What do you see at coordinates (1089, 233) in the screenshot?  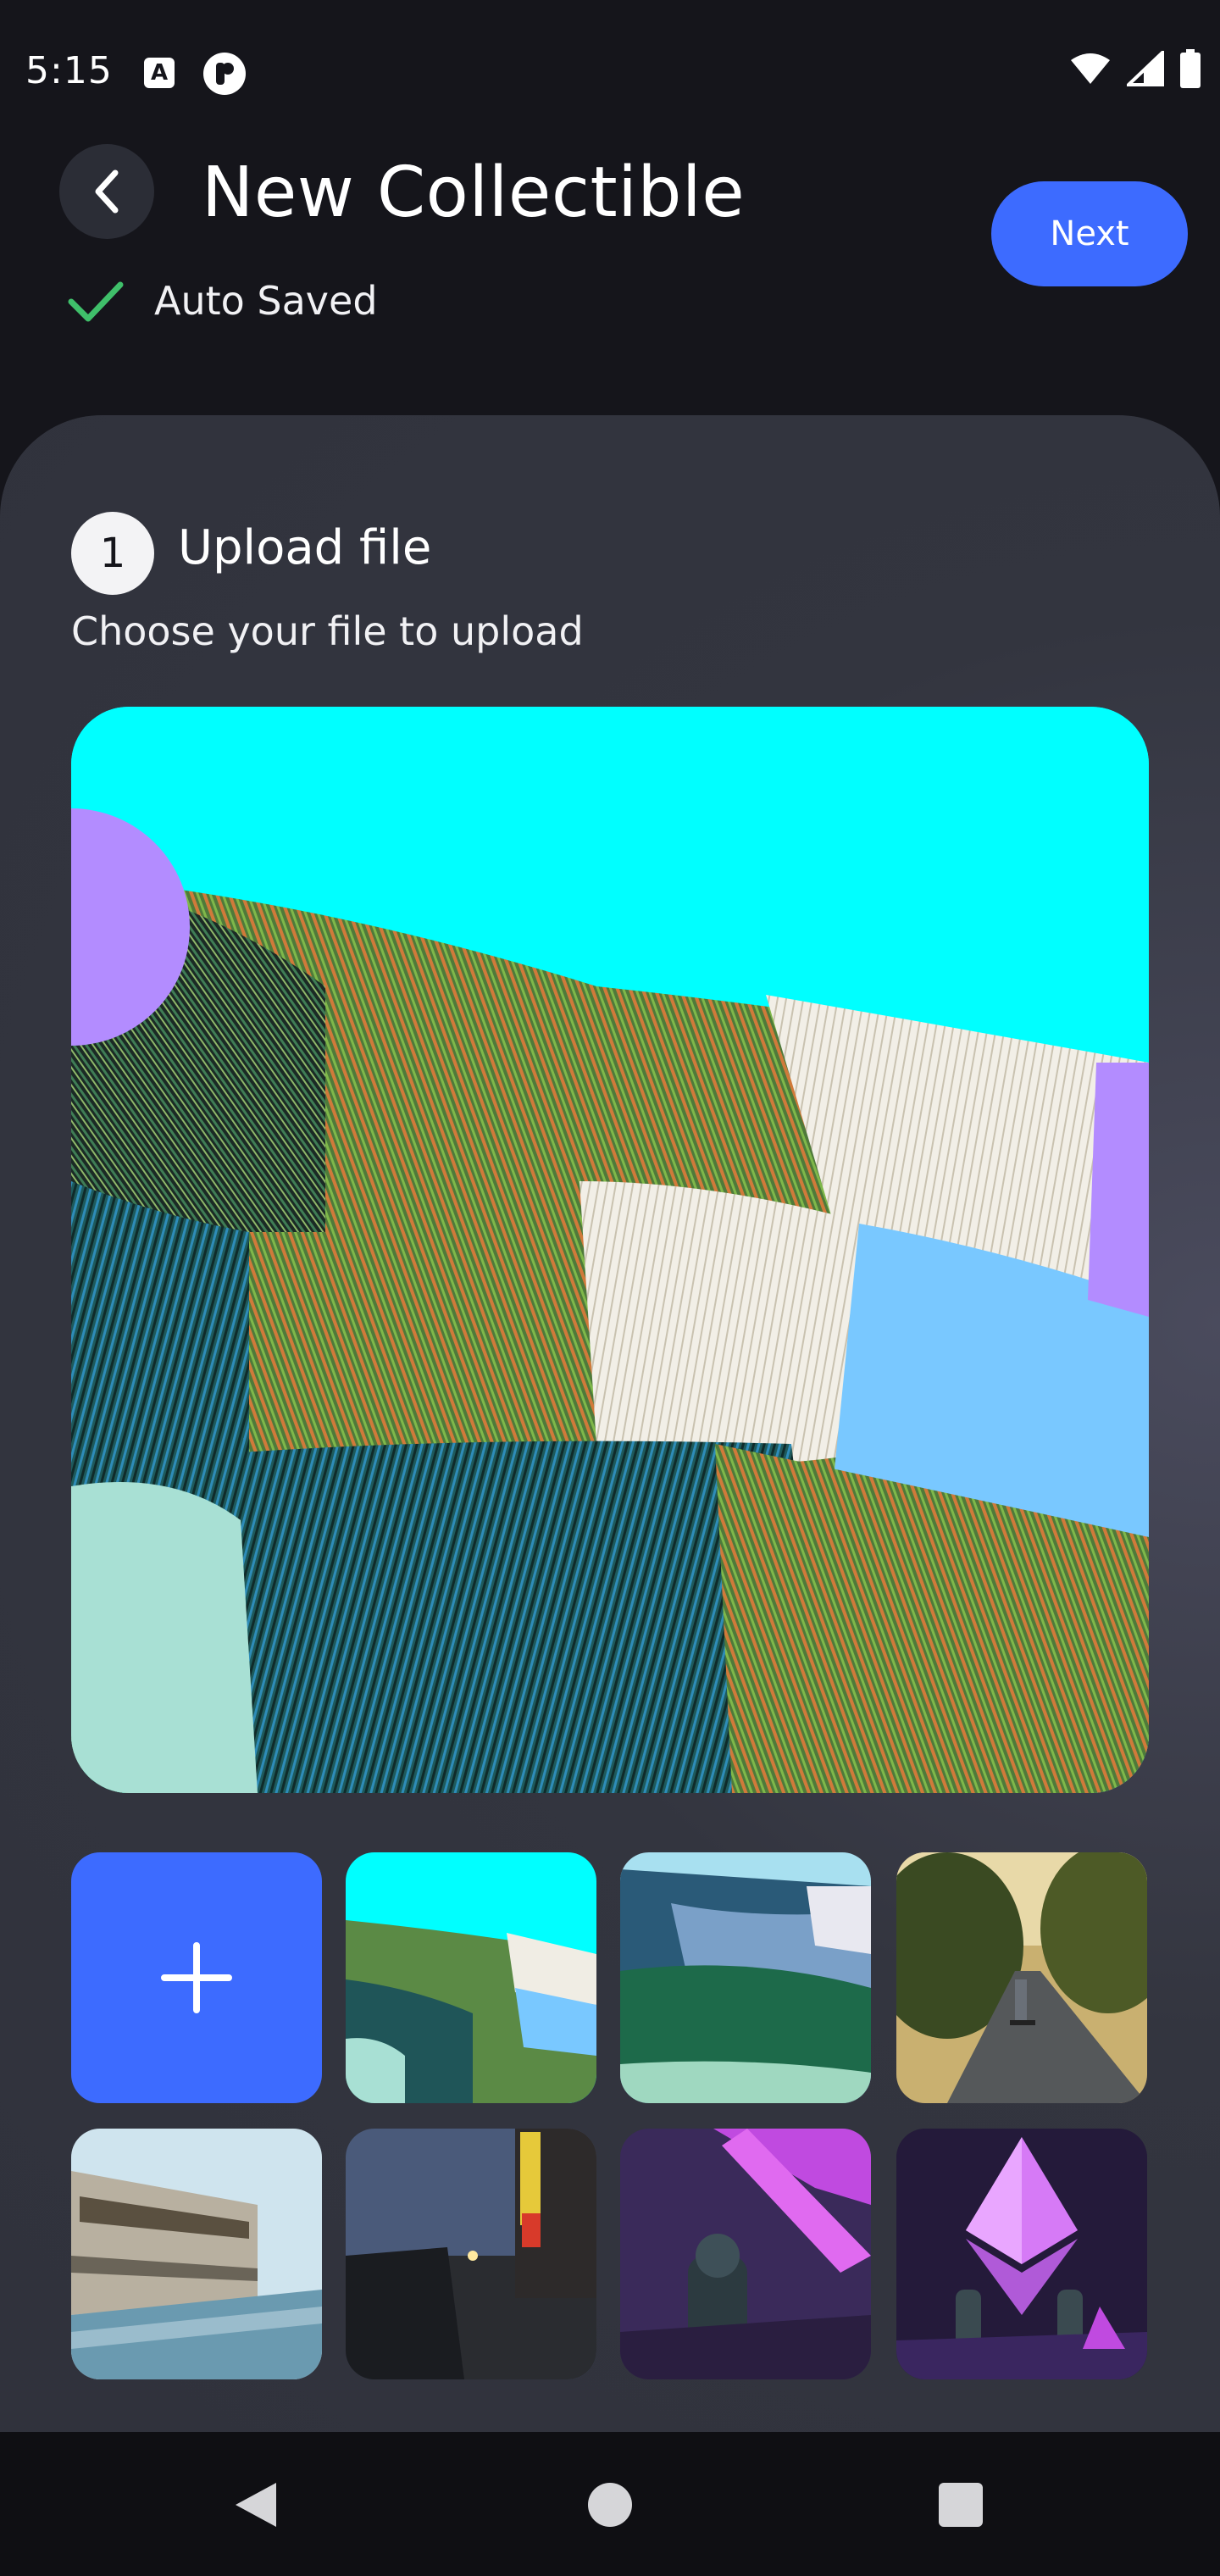 I see `next-button: Next` at bounding box center [1089, 233].